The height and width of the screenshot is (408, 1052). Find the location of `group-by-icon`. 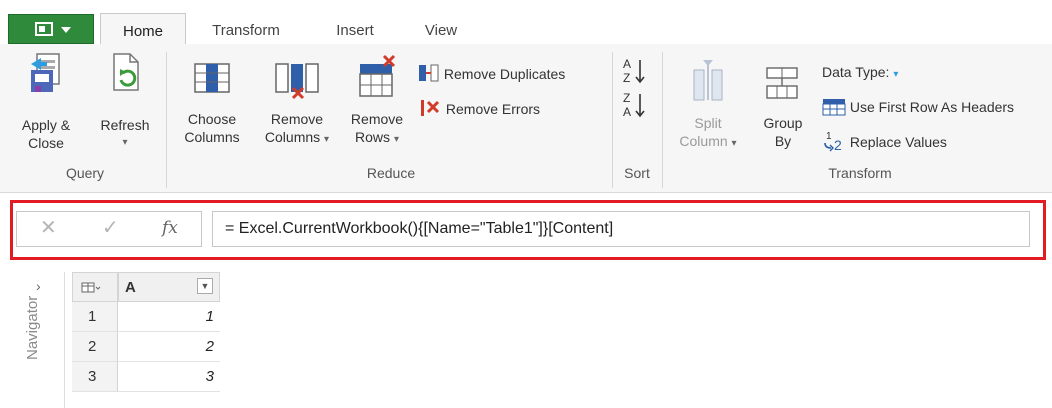

group-by-icon is located at coordinates (782, 83).